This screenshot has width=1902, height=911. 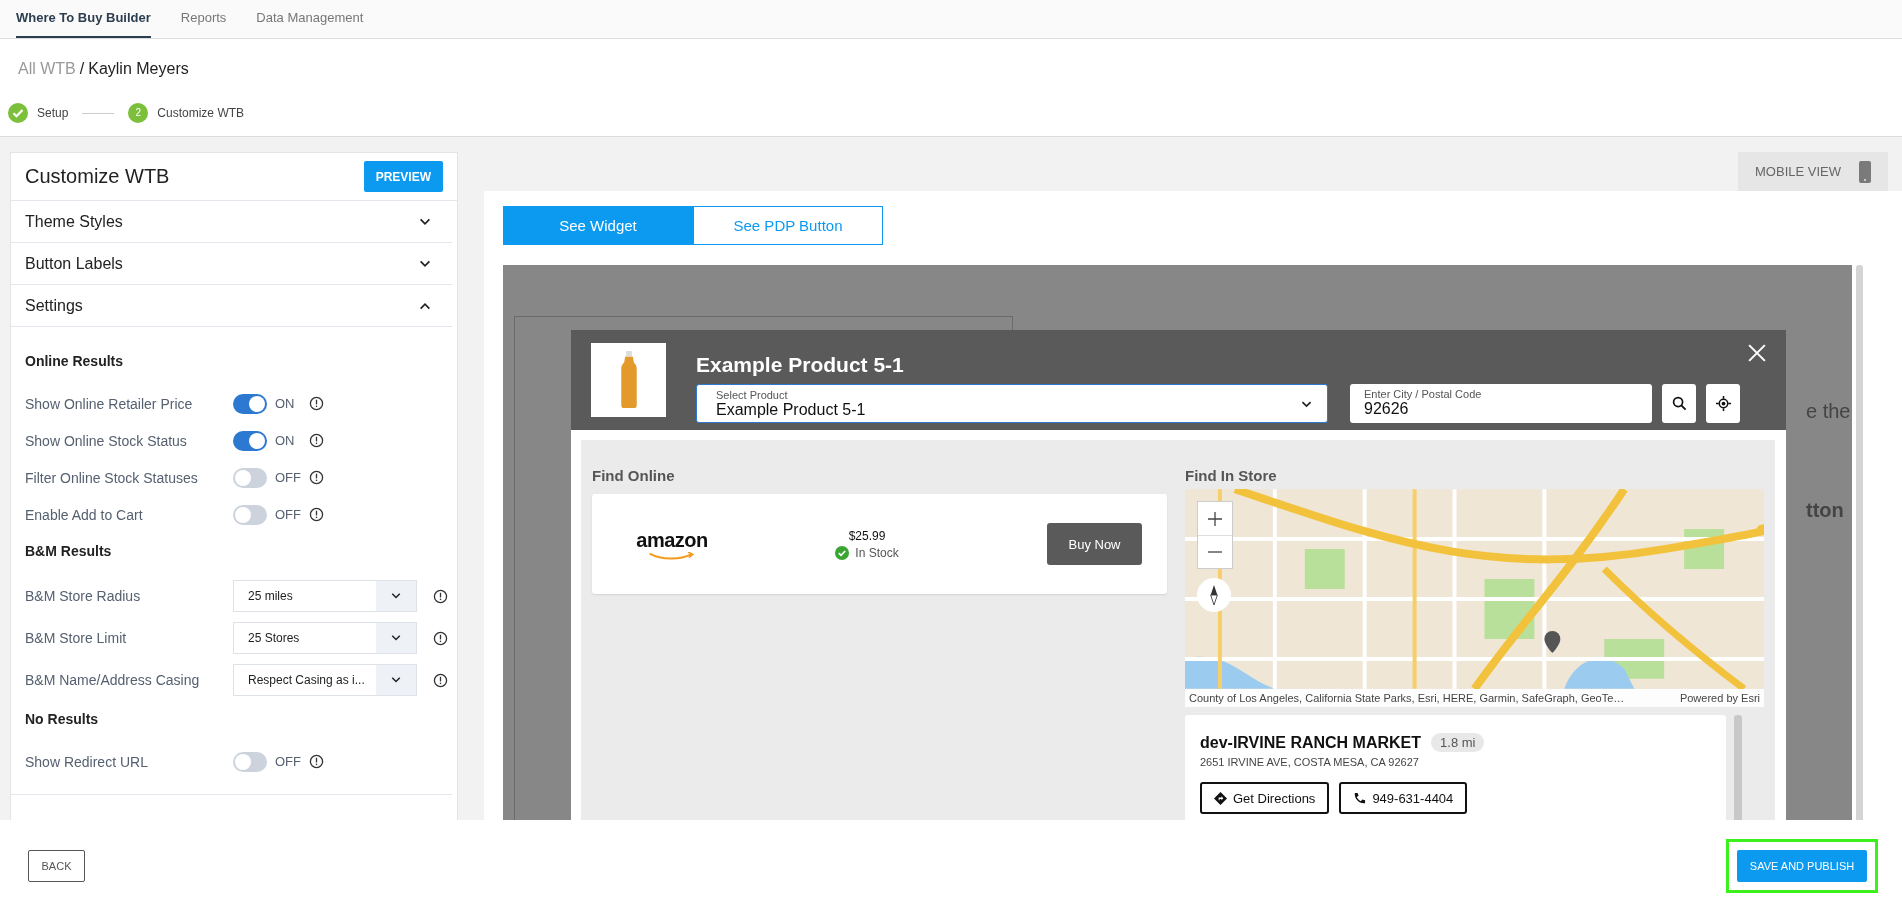 I want to click on group-heading: No Results, so click(x=62, y=719).